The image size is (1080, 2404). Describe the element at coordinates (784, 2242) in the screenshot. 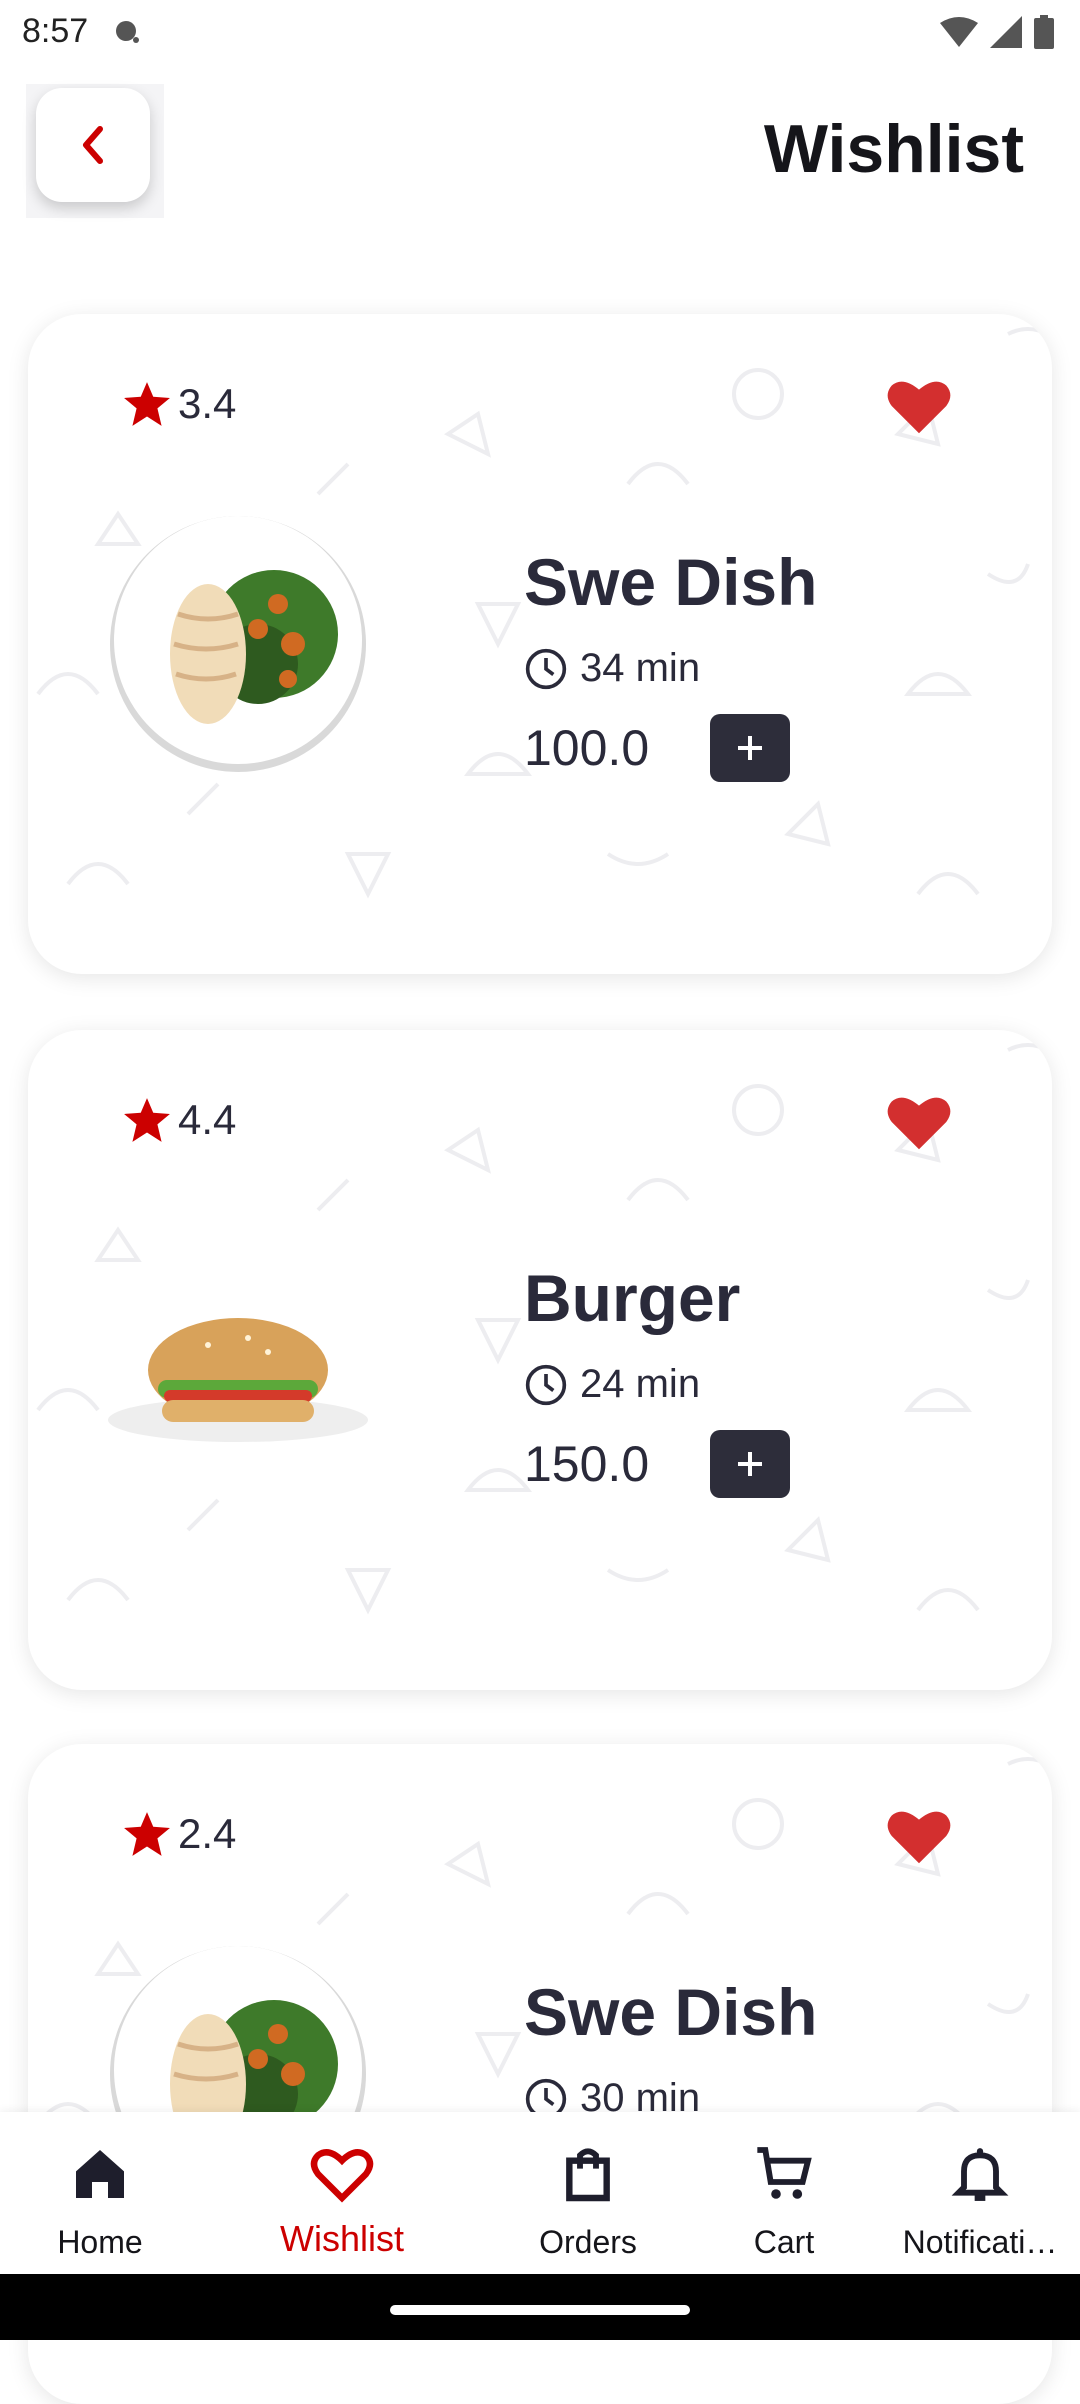

I see `nav-label-cart: Cart` at that location.